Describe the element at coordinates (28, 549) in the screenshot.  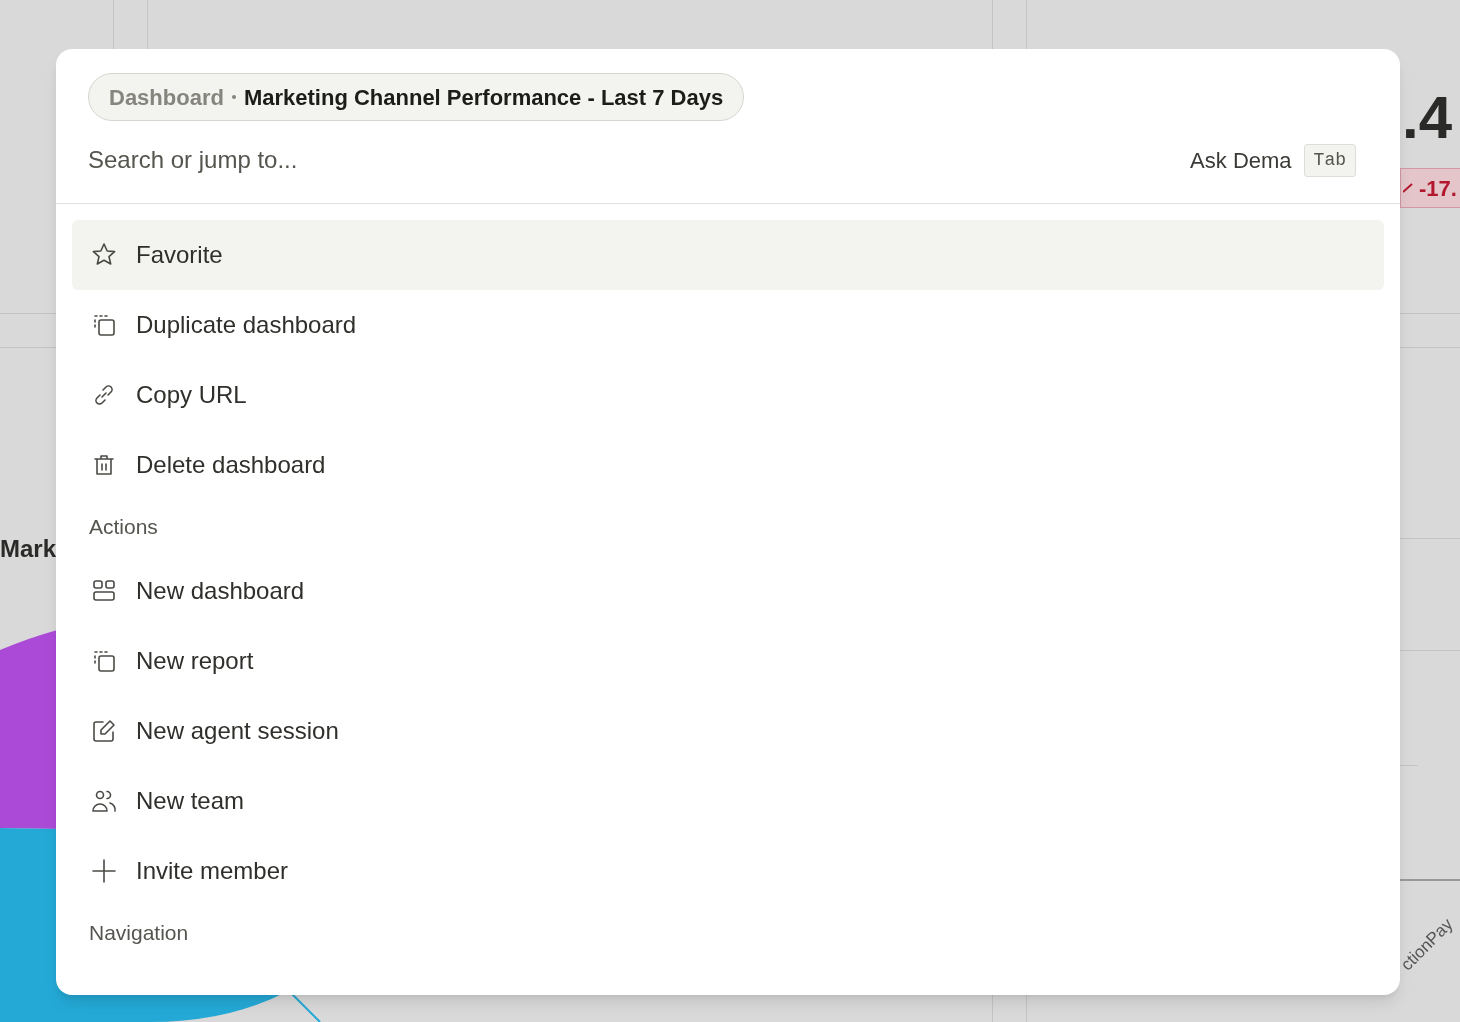
I see `chart-title: Mark` at that location.